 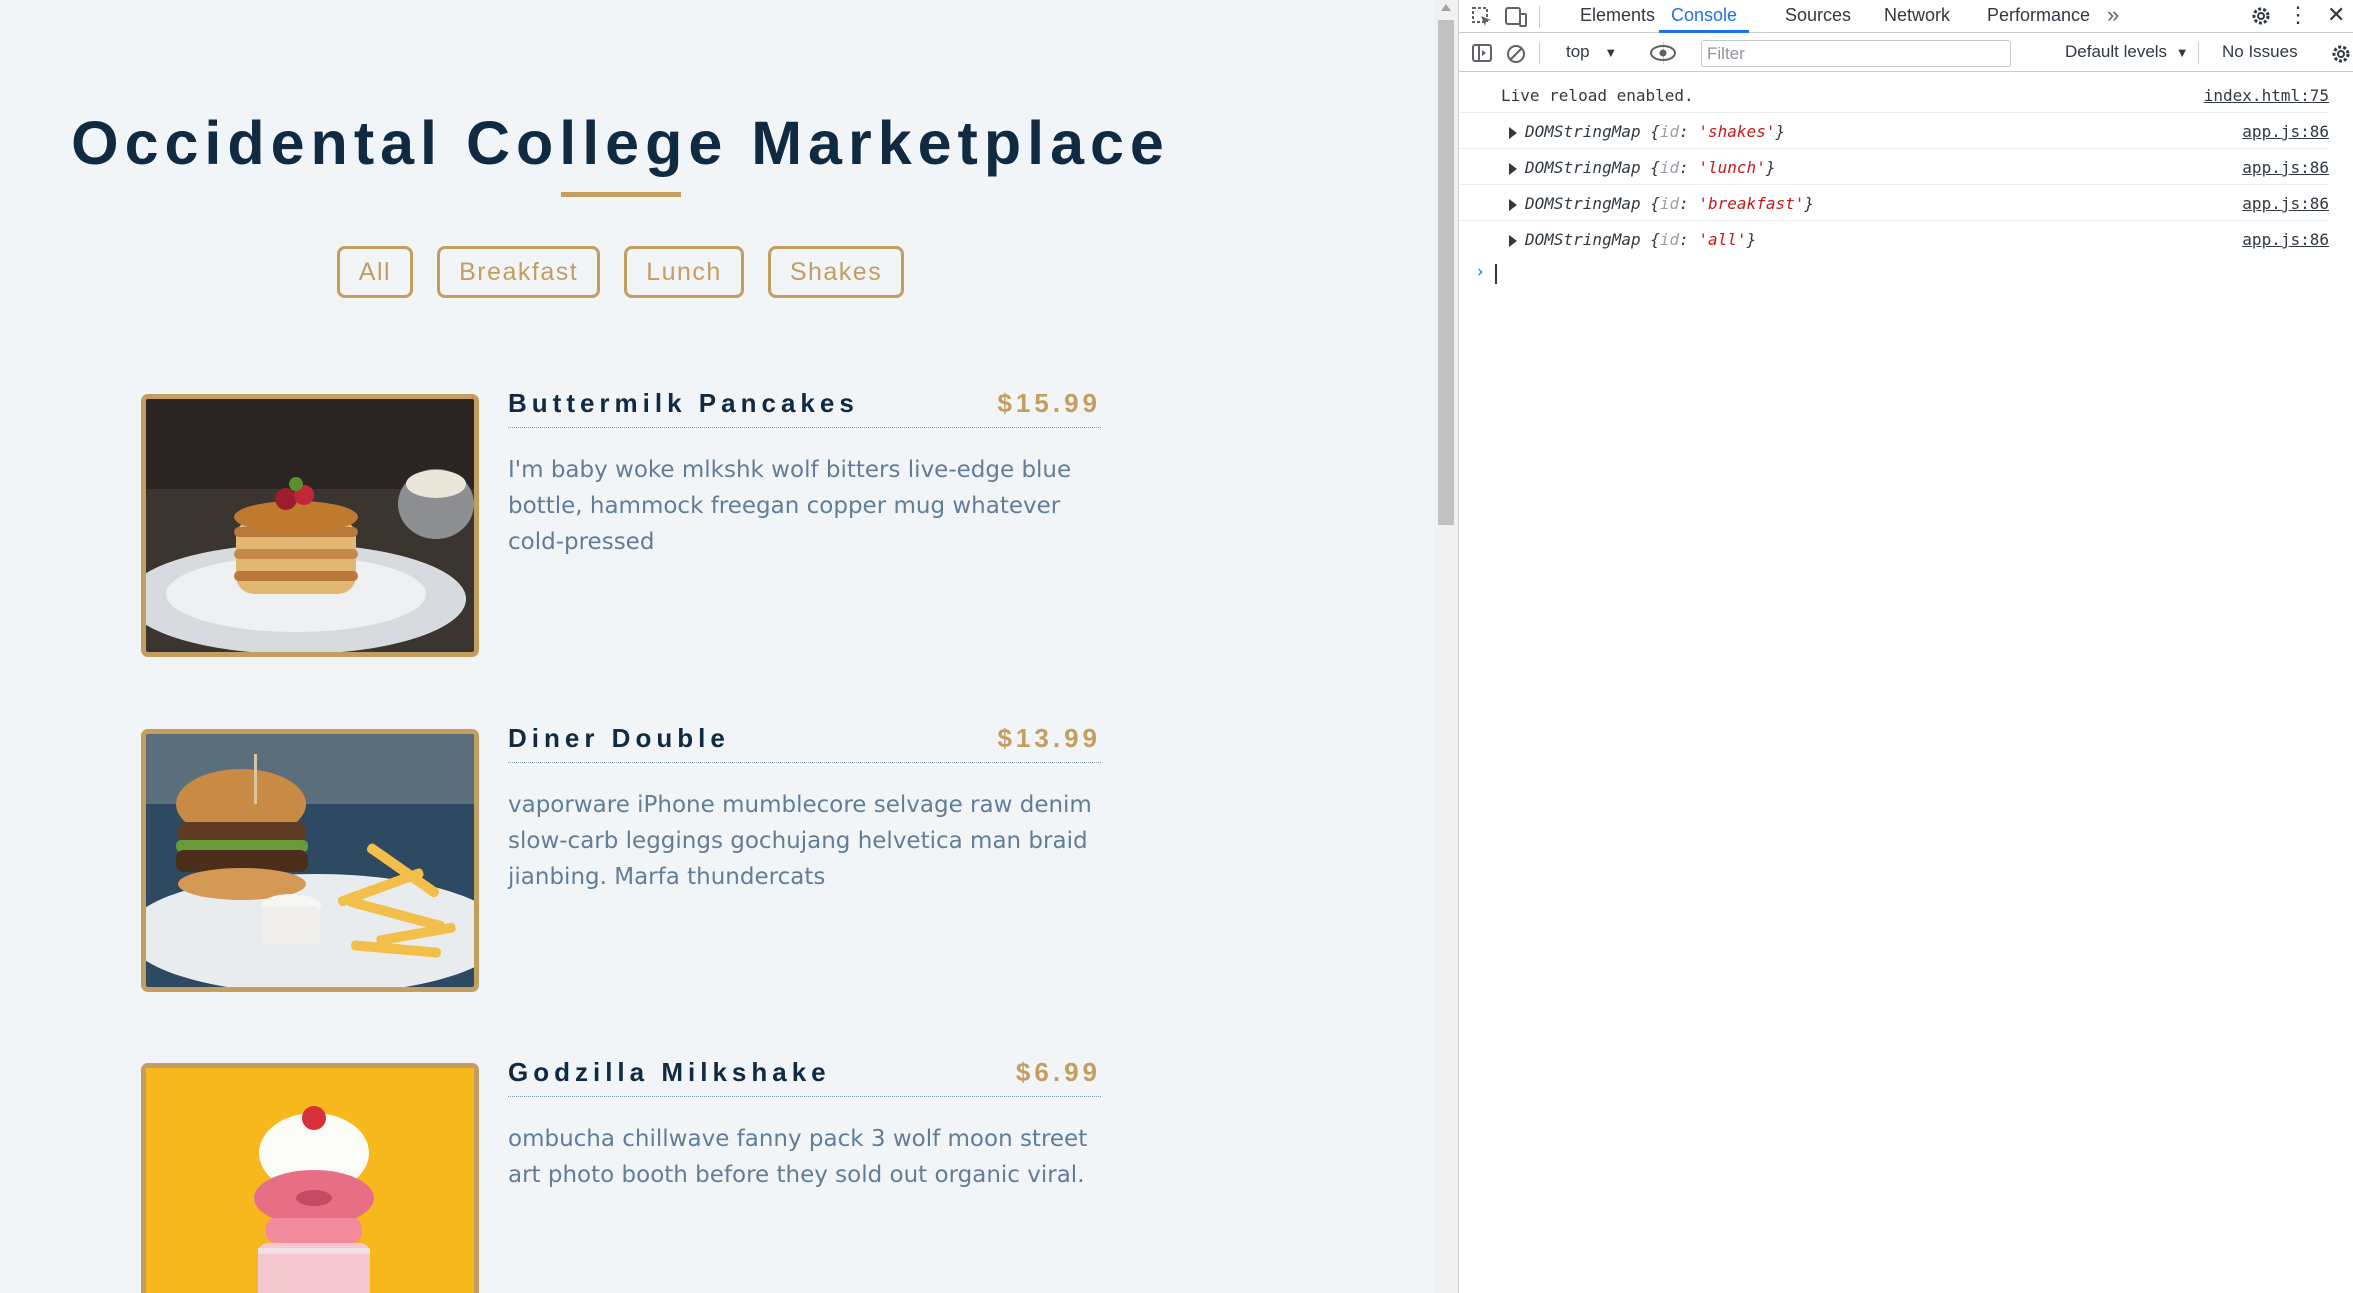 I want to click on close-icon: ✕, so click(x=2336, y=15).